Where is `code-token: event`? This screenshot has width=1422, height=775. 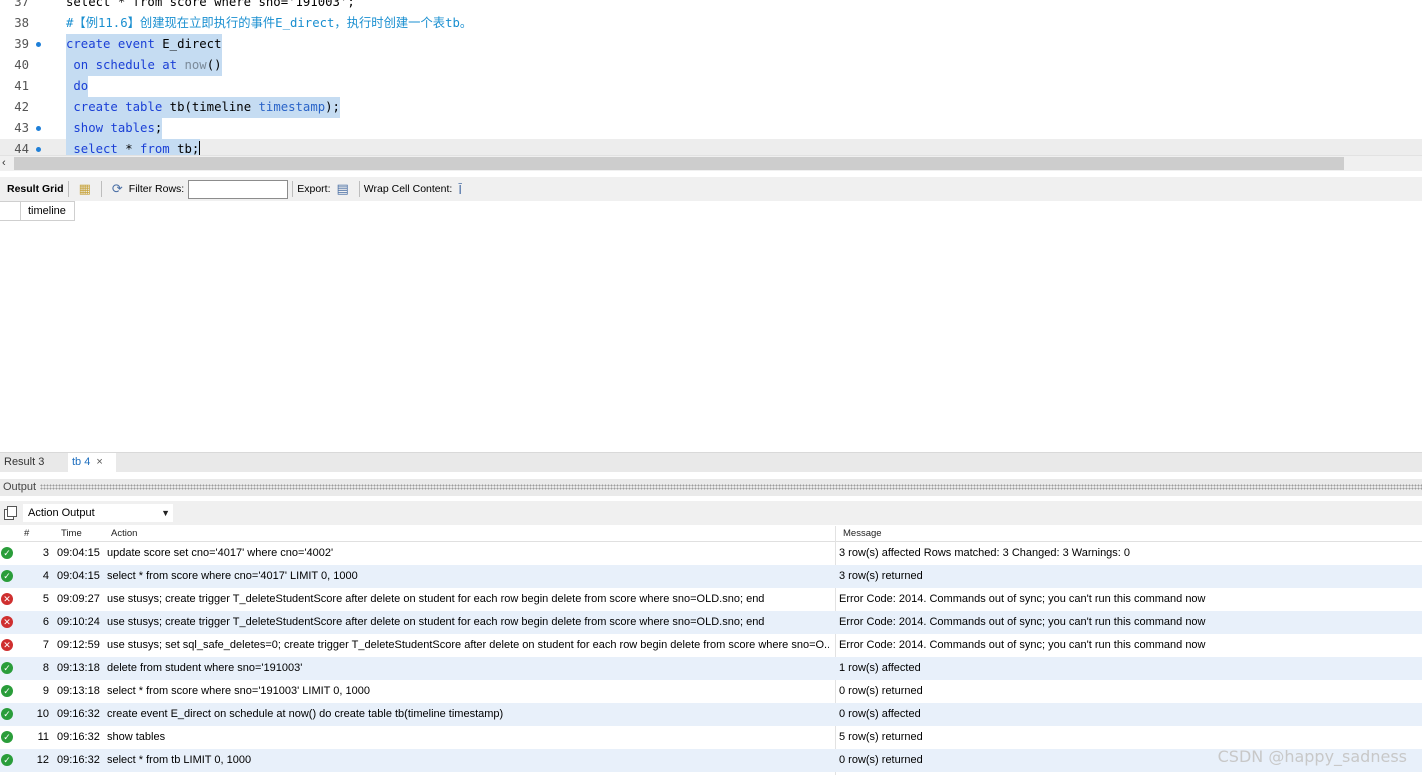 code-token: event is located at coordinates (136, 44).